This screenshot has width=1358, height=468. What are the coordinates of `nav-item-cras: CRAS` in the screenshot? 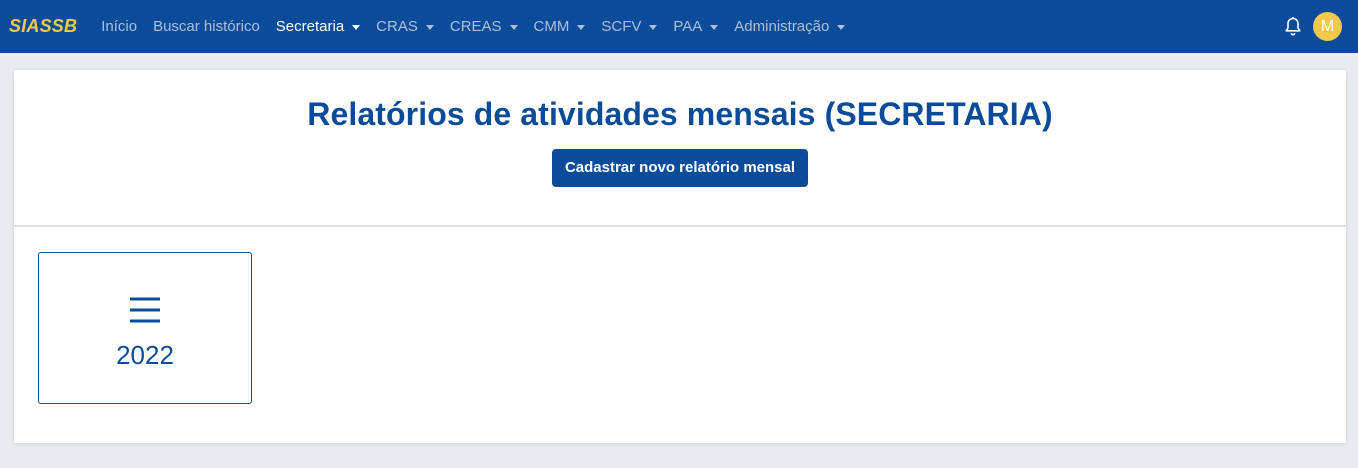 It's located at (405, 26).